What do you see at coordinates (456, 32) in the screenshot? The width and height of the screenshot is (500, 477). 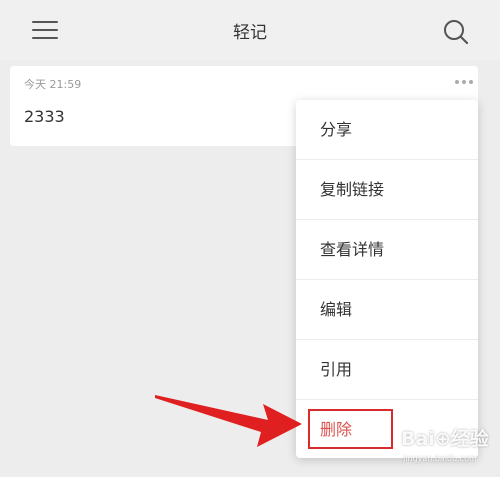 I see `search-icon` at bounding box center [456, 32].